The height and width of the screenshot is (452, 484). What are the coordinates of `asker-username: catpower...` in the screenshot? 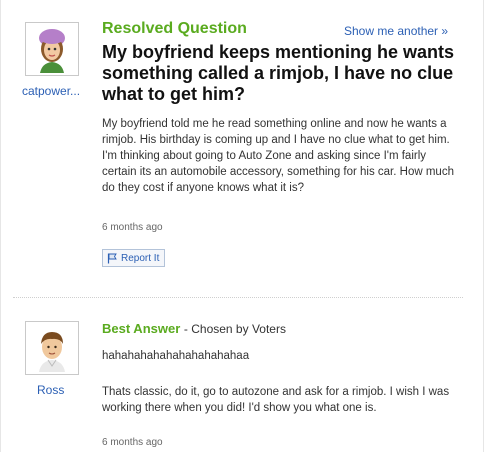 It's located at (51, 91).